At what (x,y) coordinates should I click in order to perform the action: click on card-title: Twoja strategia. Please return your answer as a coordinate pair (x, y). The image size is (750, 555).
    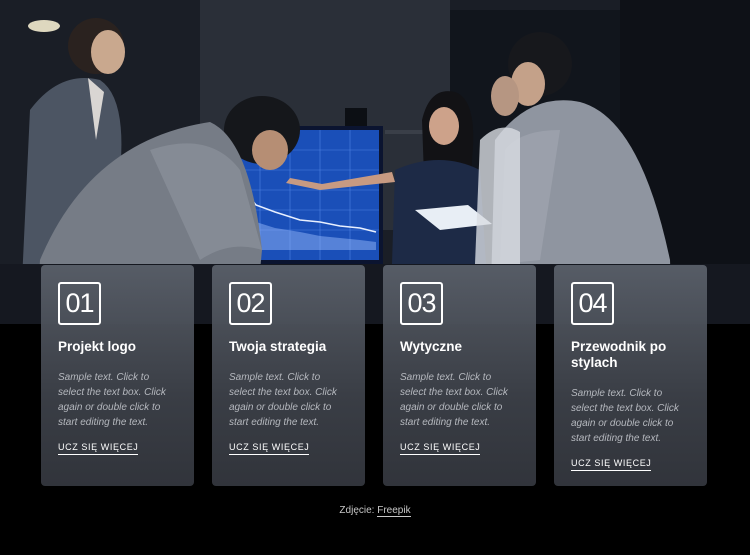
    Looking at the image, I should click on (288, 347).